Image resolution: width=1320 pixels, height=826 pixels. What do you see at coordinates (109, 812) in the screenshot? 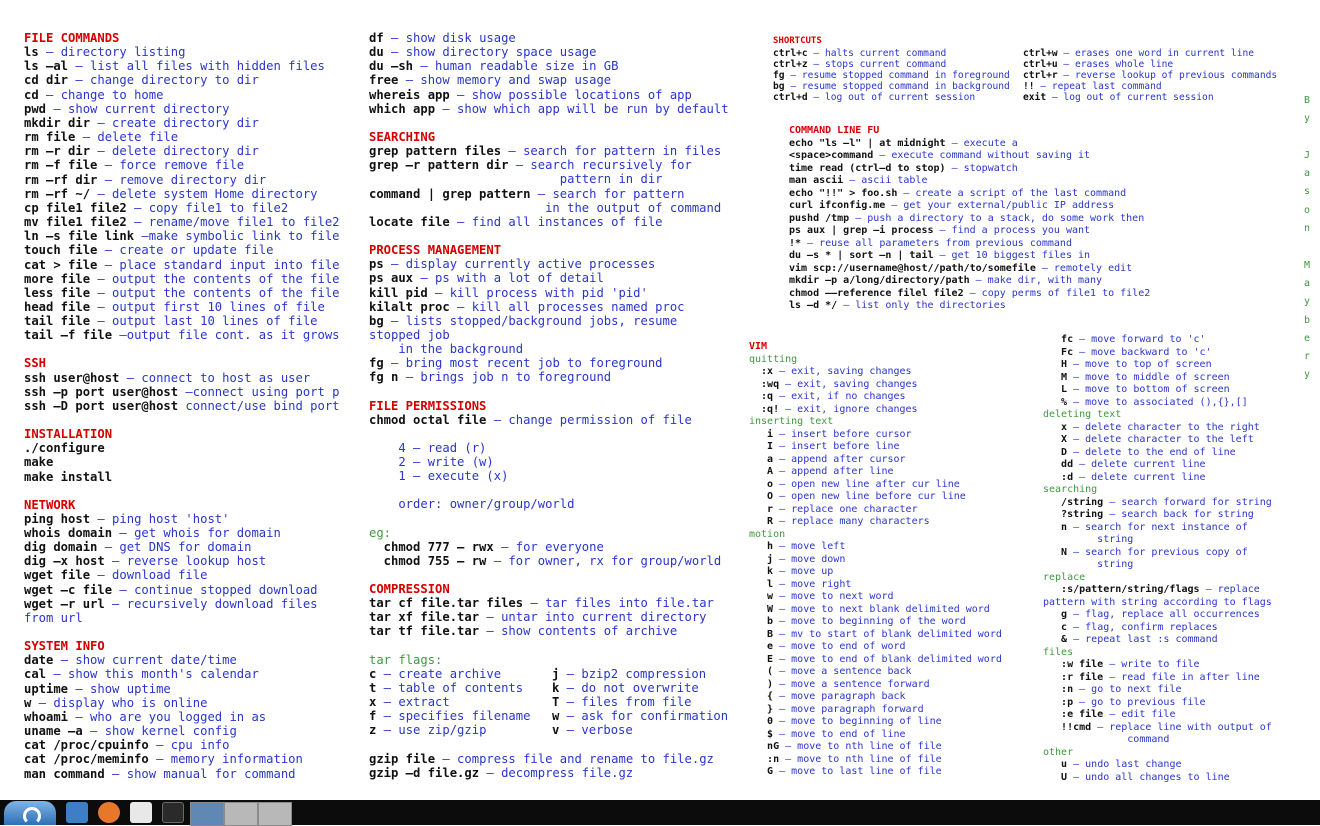
I see `firefox-icon` at bounding box center [109, 812].